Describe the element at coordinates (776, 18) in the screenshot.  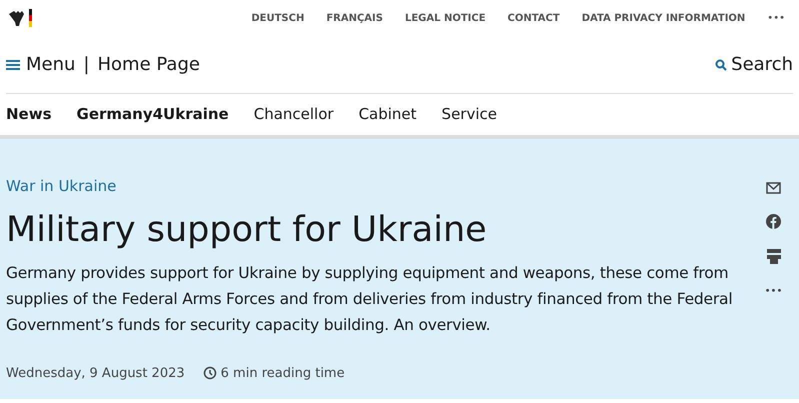
I see `more-button: •••` at that location.